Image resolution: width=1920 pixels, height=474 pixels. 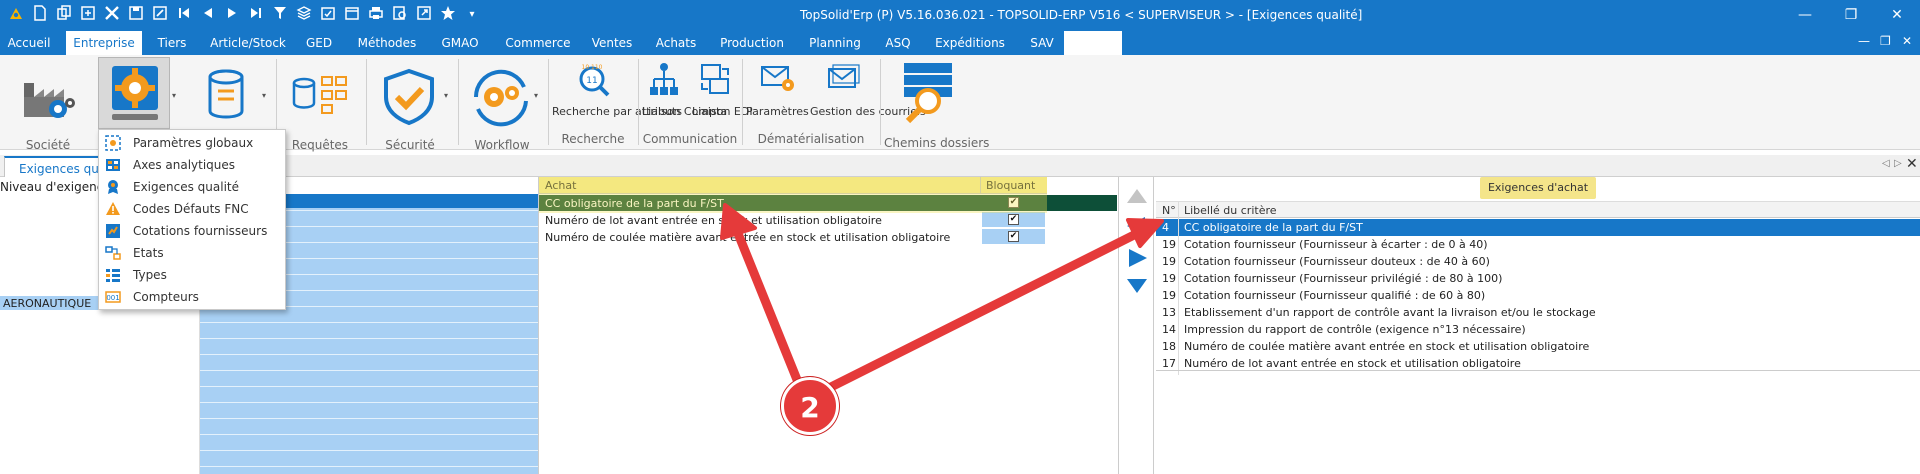 I want to click on edit-icon, so click(x=160, y=15).